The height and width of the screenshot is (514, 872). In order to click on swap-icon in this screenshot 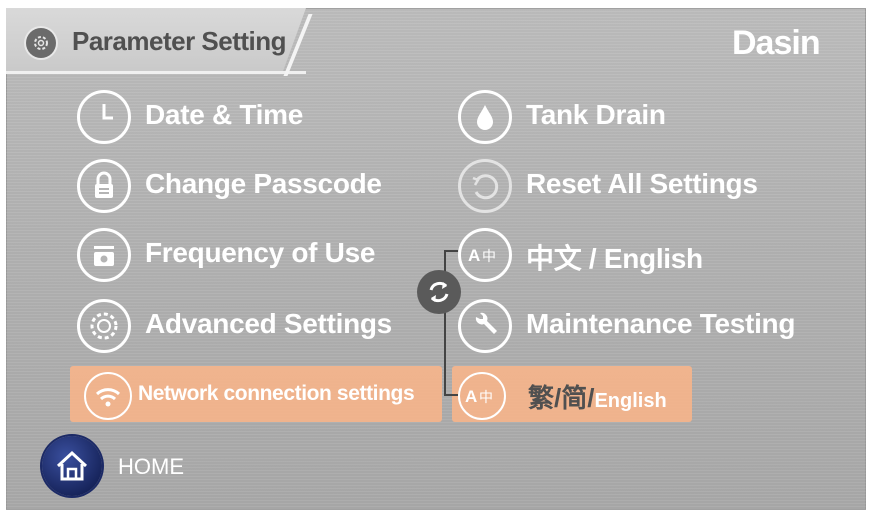, I will do `click(439, 292)`.